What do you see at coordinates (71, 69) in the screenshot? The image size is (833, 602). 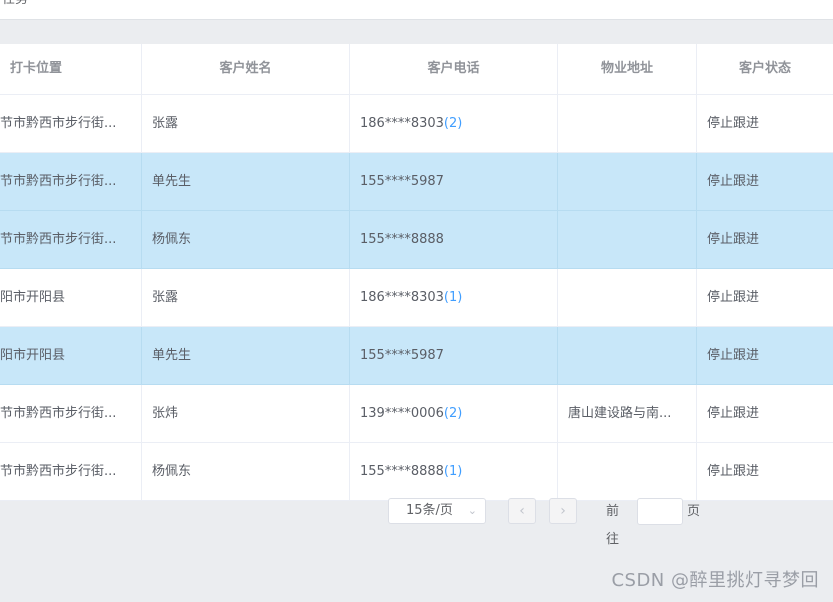 I see `column-header-checkin-location: 打卡位置` at bounding box center [71, 69].